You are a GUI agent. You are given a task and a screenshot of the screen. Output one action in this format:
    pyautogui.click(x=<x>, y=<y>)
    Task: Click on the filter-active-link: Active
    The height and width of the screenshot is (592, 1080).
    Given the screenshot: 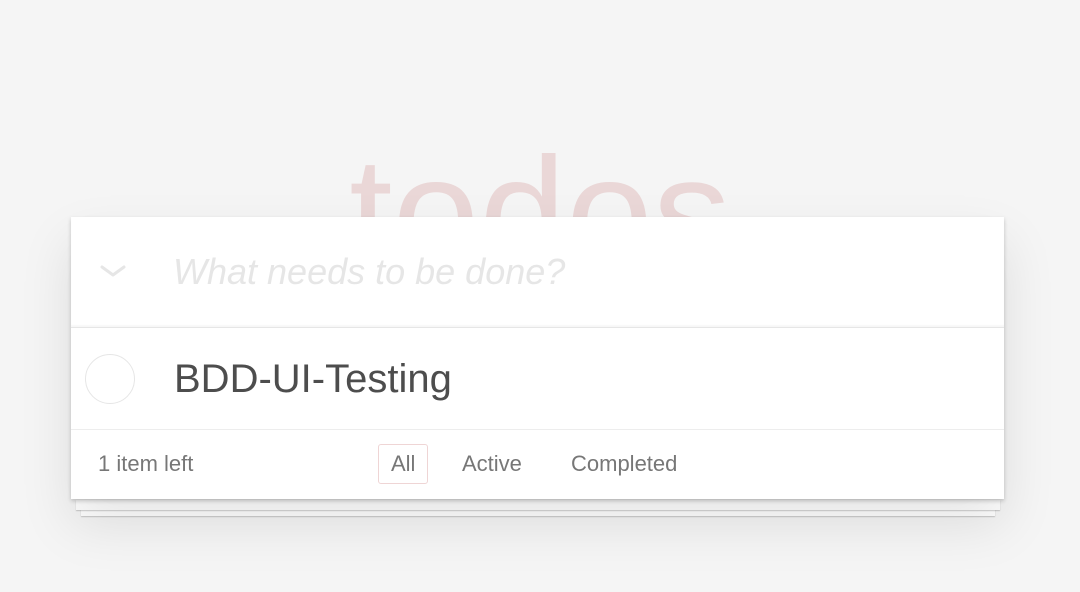 What is the action you would take?
    pyautogui.click(x=492, y=464)
    